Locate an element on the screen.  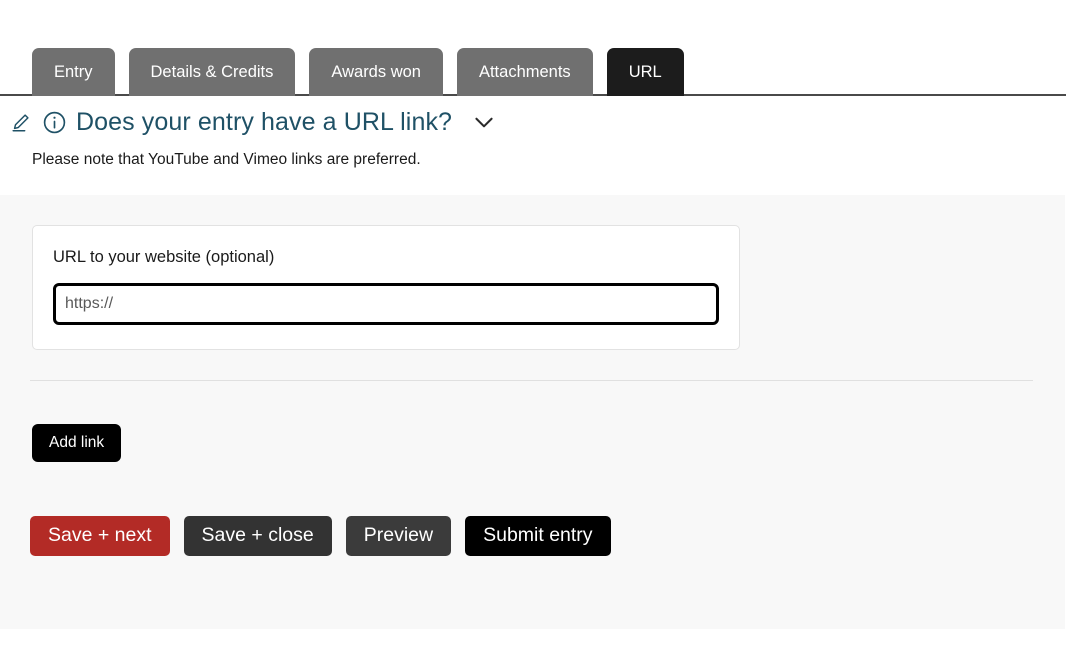
tab-label: URL is located at coordinates (645, 71).